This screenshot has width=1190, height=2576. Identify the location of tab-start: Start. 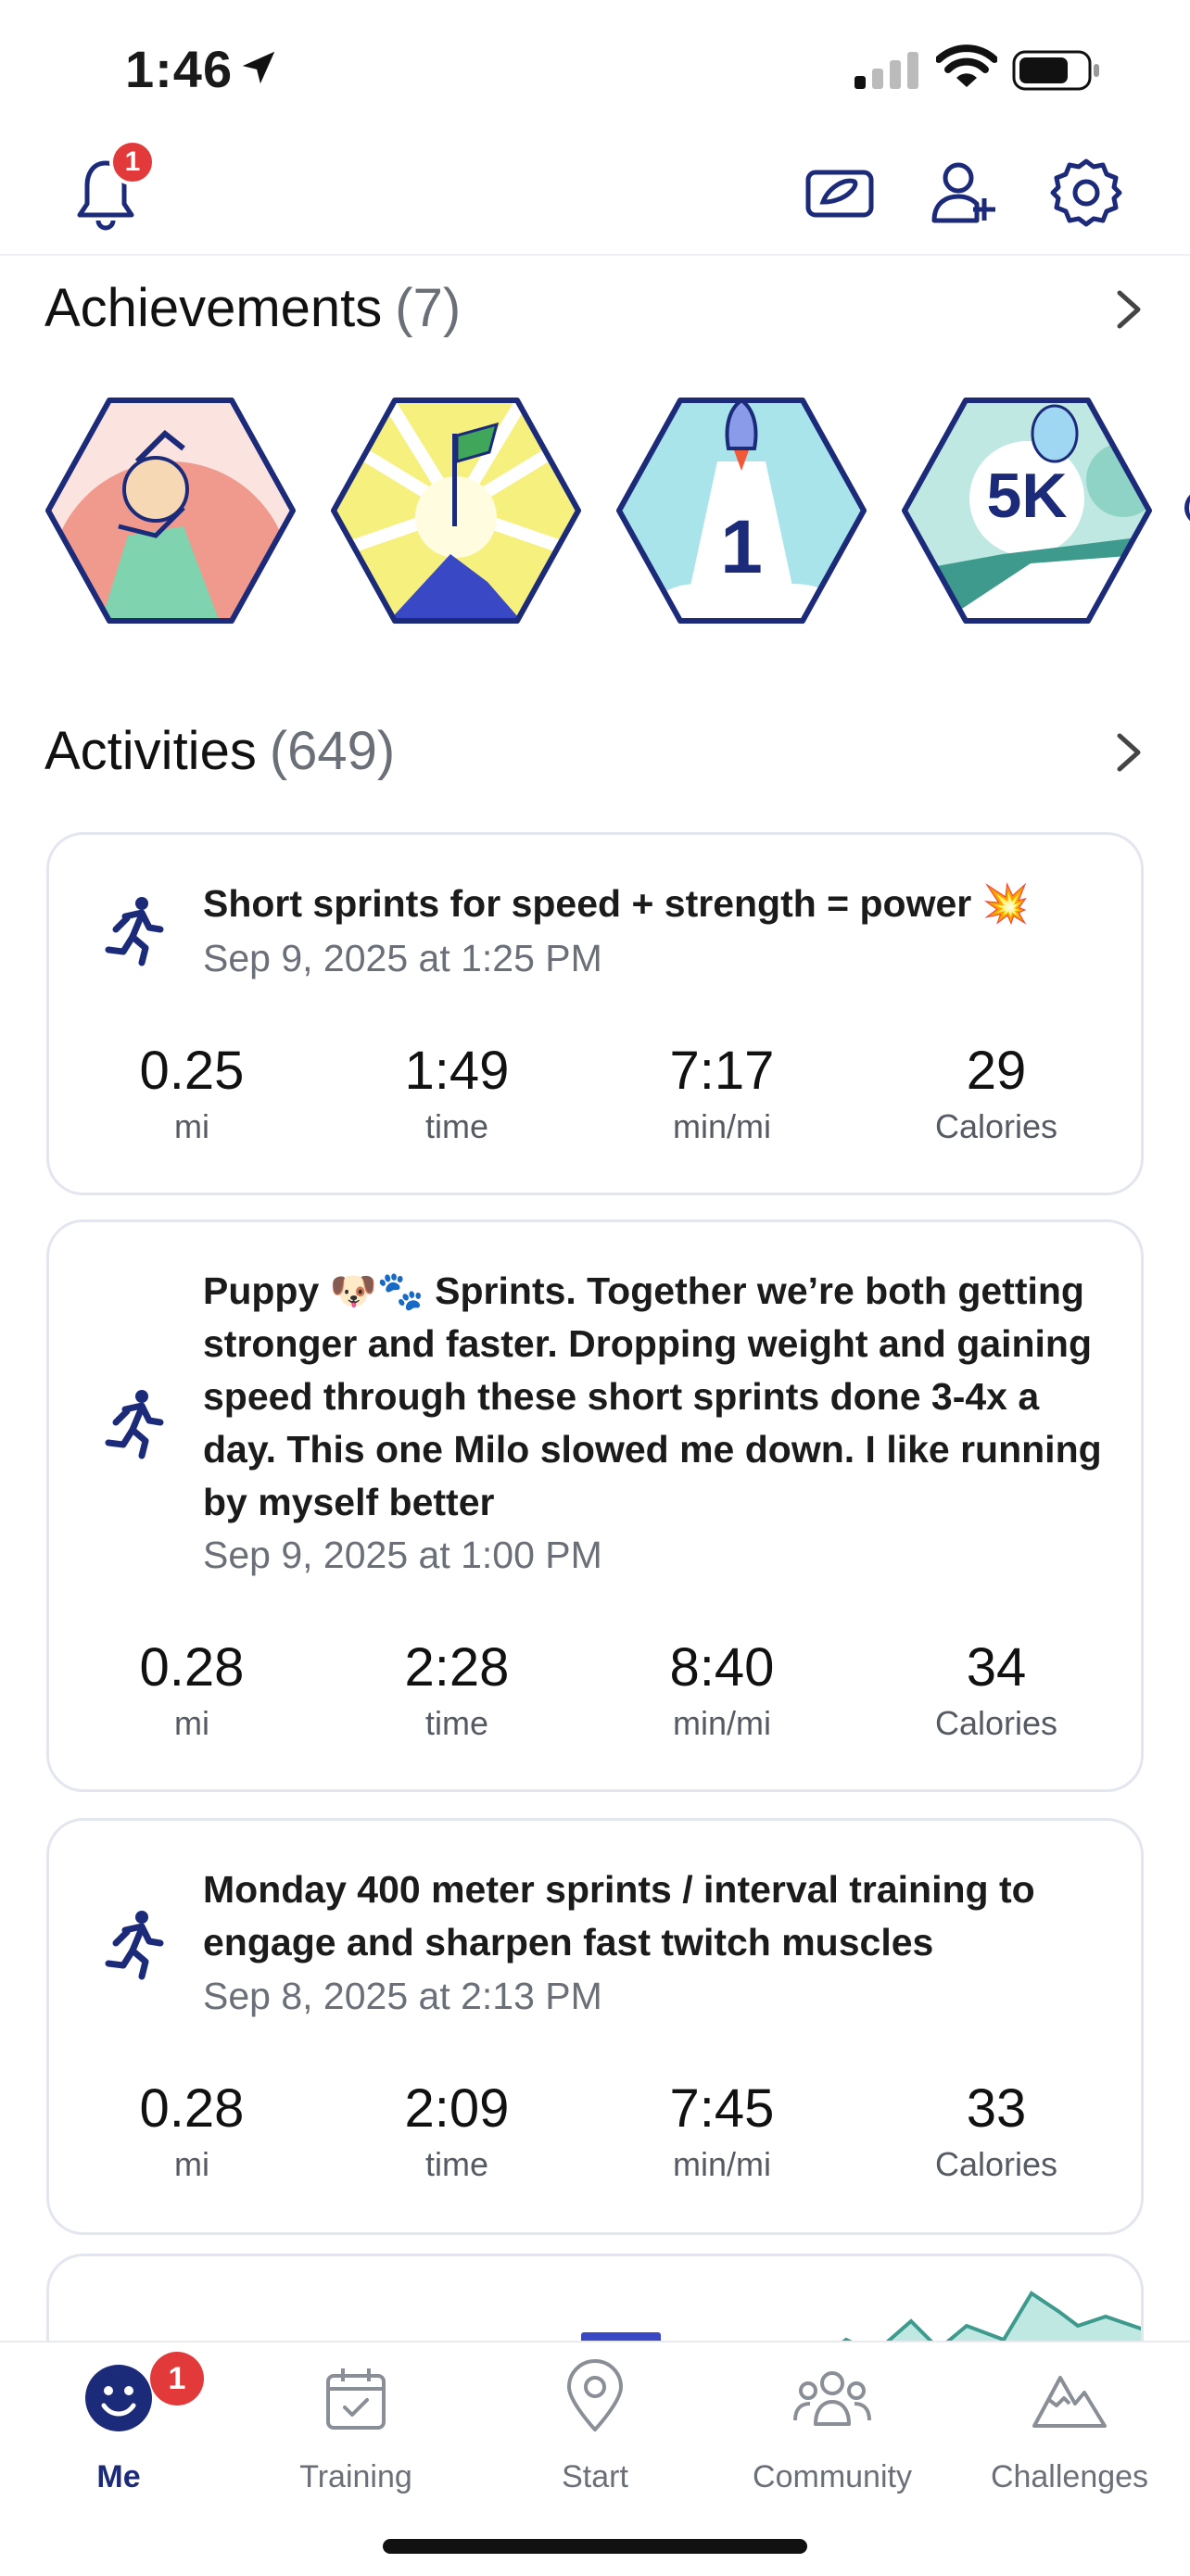
(595, 2425).